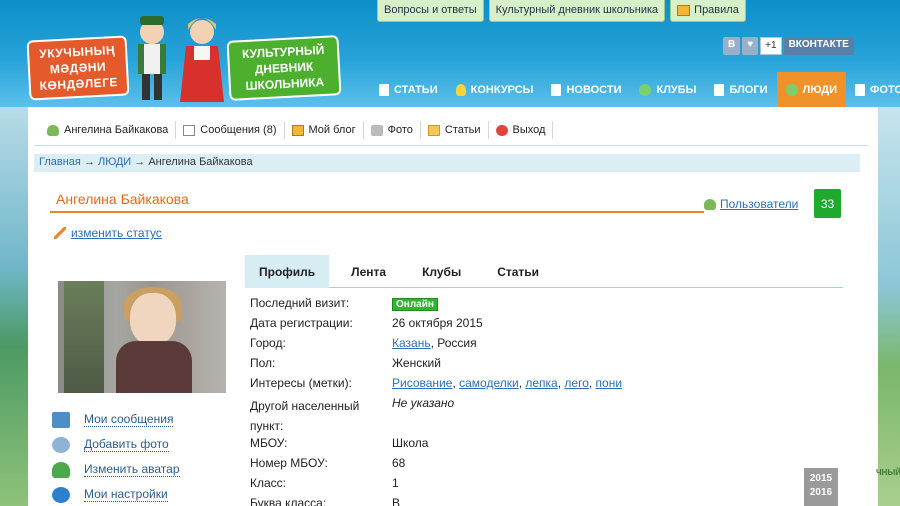 This screenshot has width=900, height=506. What do you see at coordinates (152, 58) in the screenshot?
I see `boy-mascot-icon` at bounding box center [152, 58].